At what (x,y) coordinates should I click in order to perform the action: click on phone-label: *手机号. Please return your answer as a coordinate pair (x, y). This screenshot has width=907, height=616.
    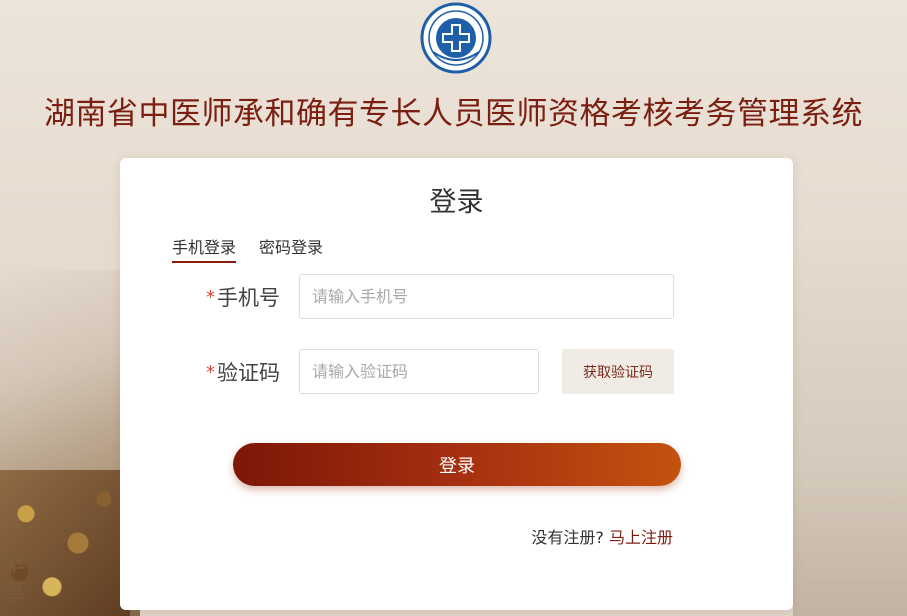
    Looking at the image, I should click on (243, 297).